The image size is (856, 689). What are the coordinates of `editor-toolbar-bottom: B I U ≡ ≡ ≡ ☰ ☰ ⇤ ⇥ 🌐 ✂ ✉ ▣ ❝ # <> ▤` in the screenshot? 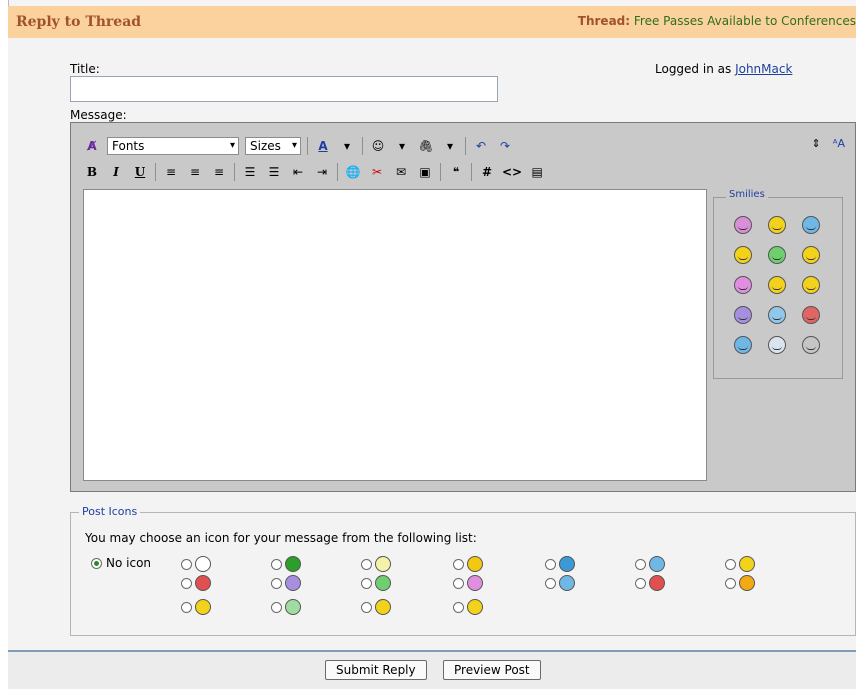 It's located at (314, 172).